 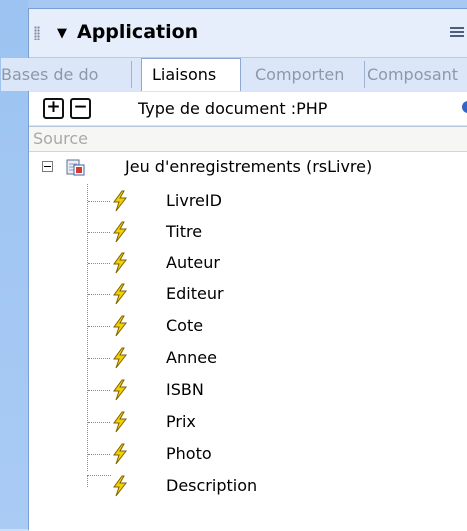 I want to click on recordset-label: Jeu d'enregistrements (rsLivre), so click(x=249, y=166).